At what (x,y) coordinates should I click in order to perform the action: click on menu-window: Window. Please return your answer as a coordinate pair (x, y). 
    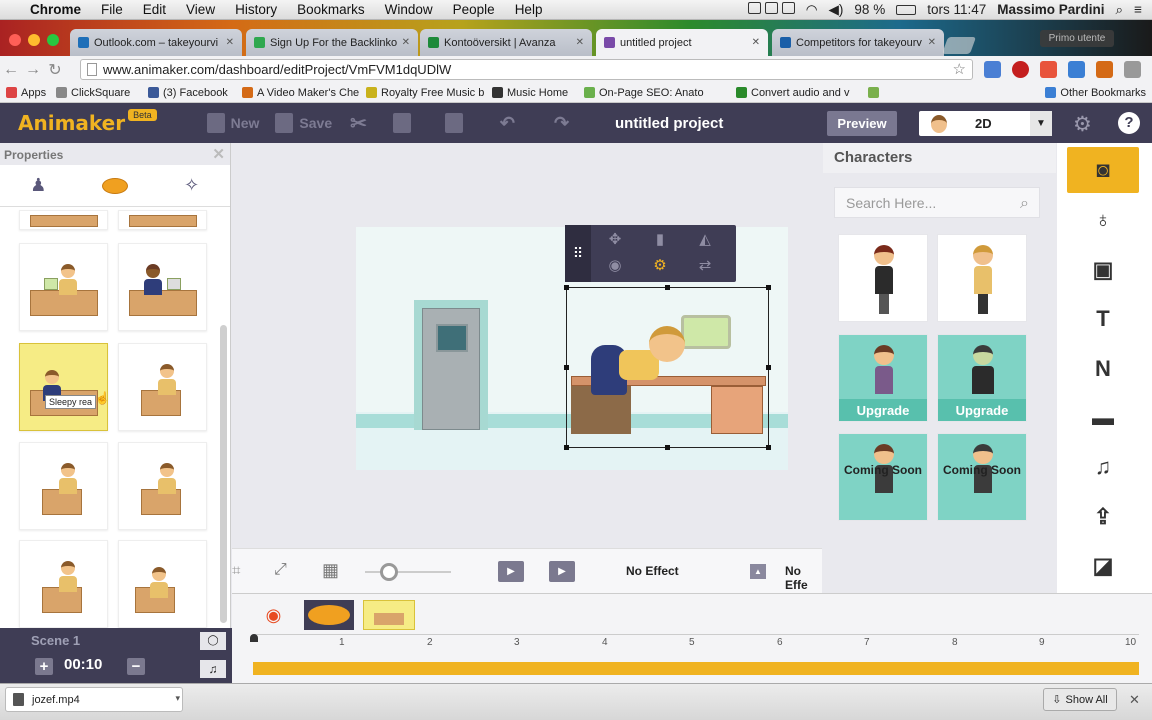
    Looking at the image, I should click on (409, 9).